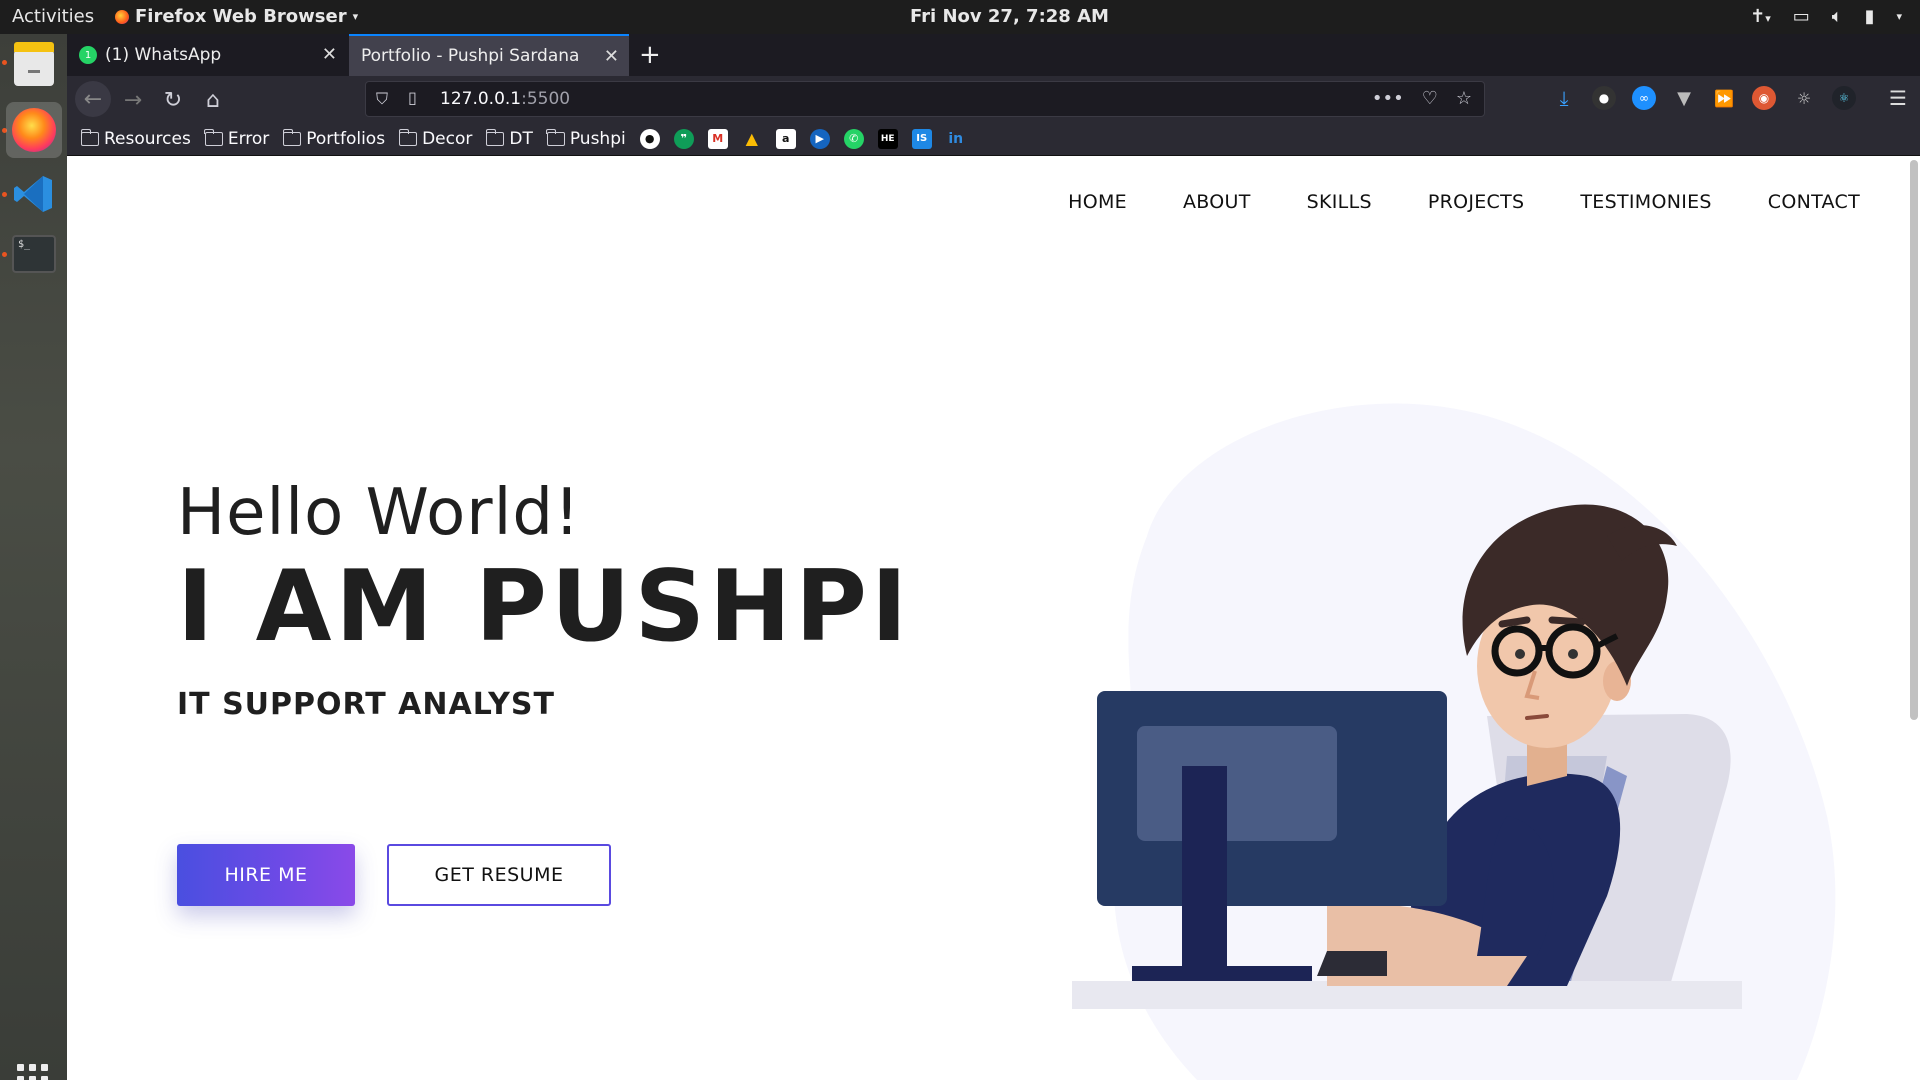 This screenshot has width=1920, height=1080. Describe the element at coordinates (649, 138) in the screenshot. I see `github-icon: ●` at that location.